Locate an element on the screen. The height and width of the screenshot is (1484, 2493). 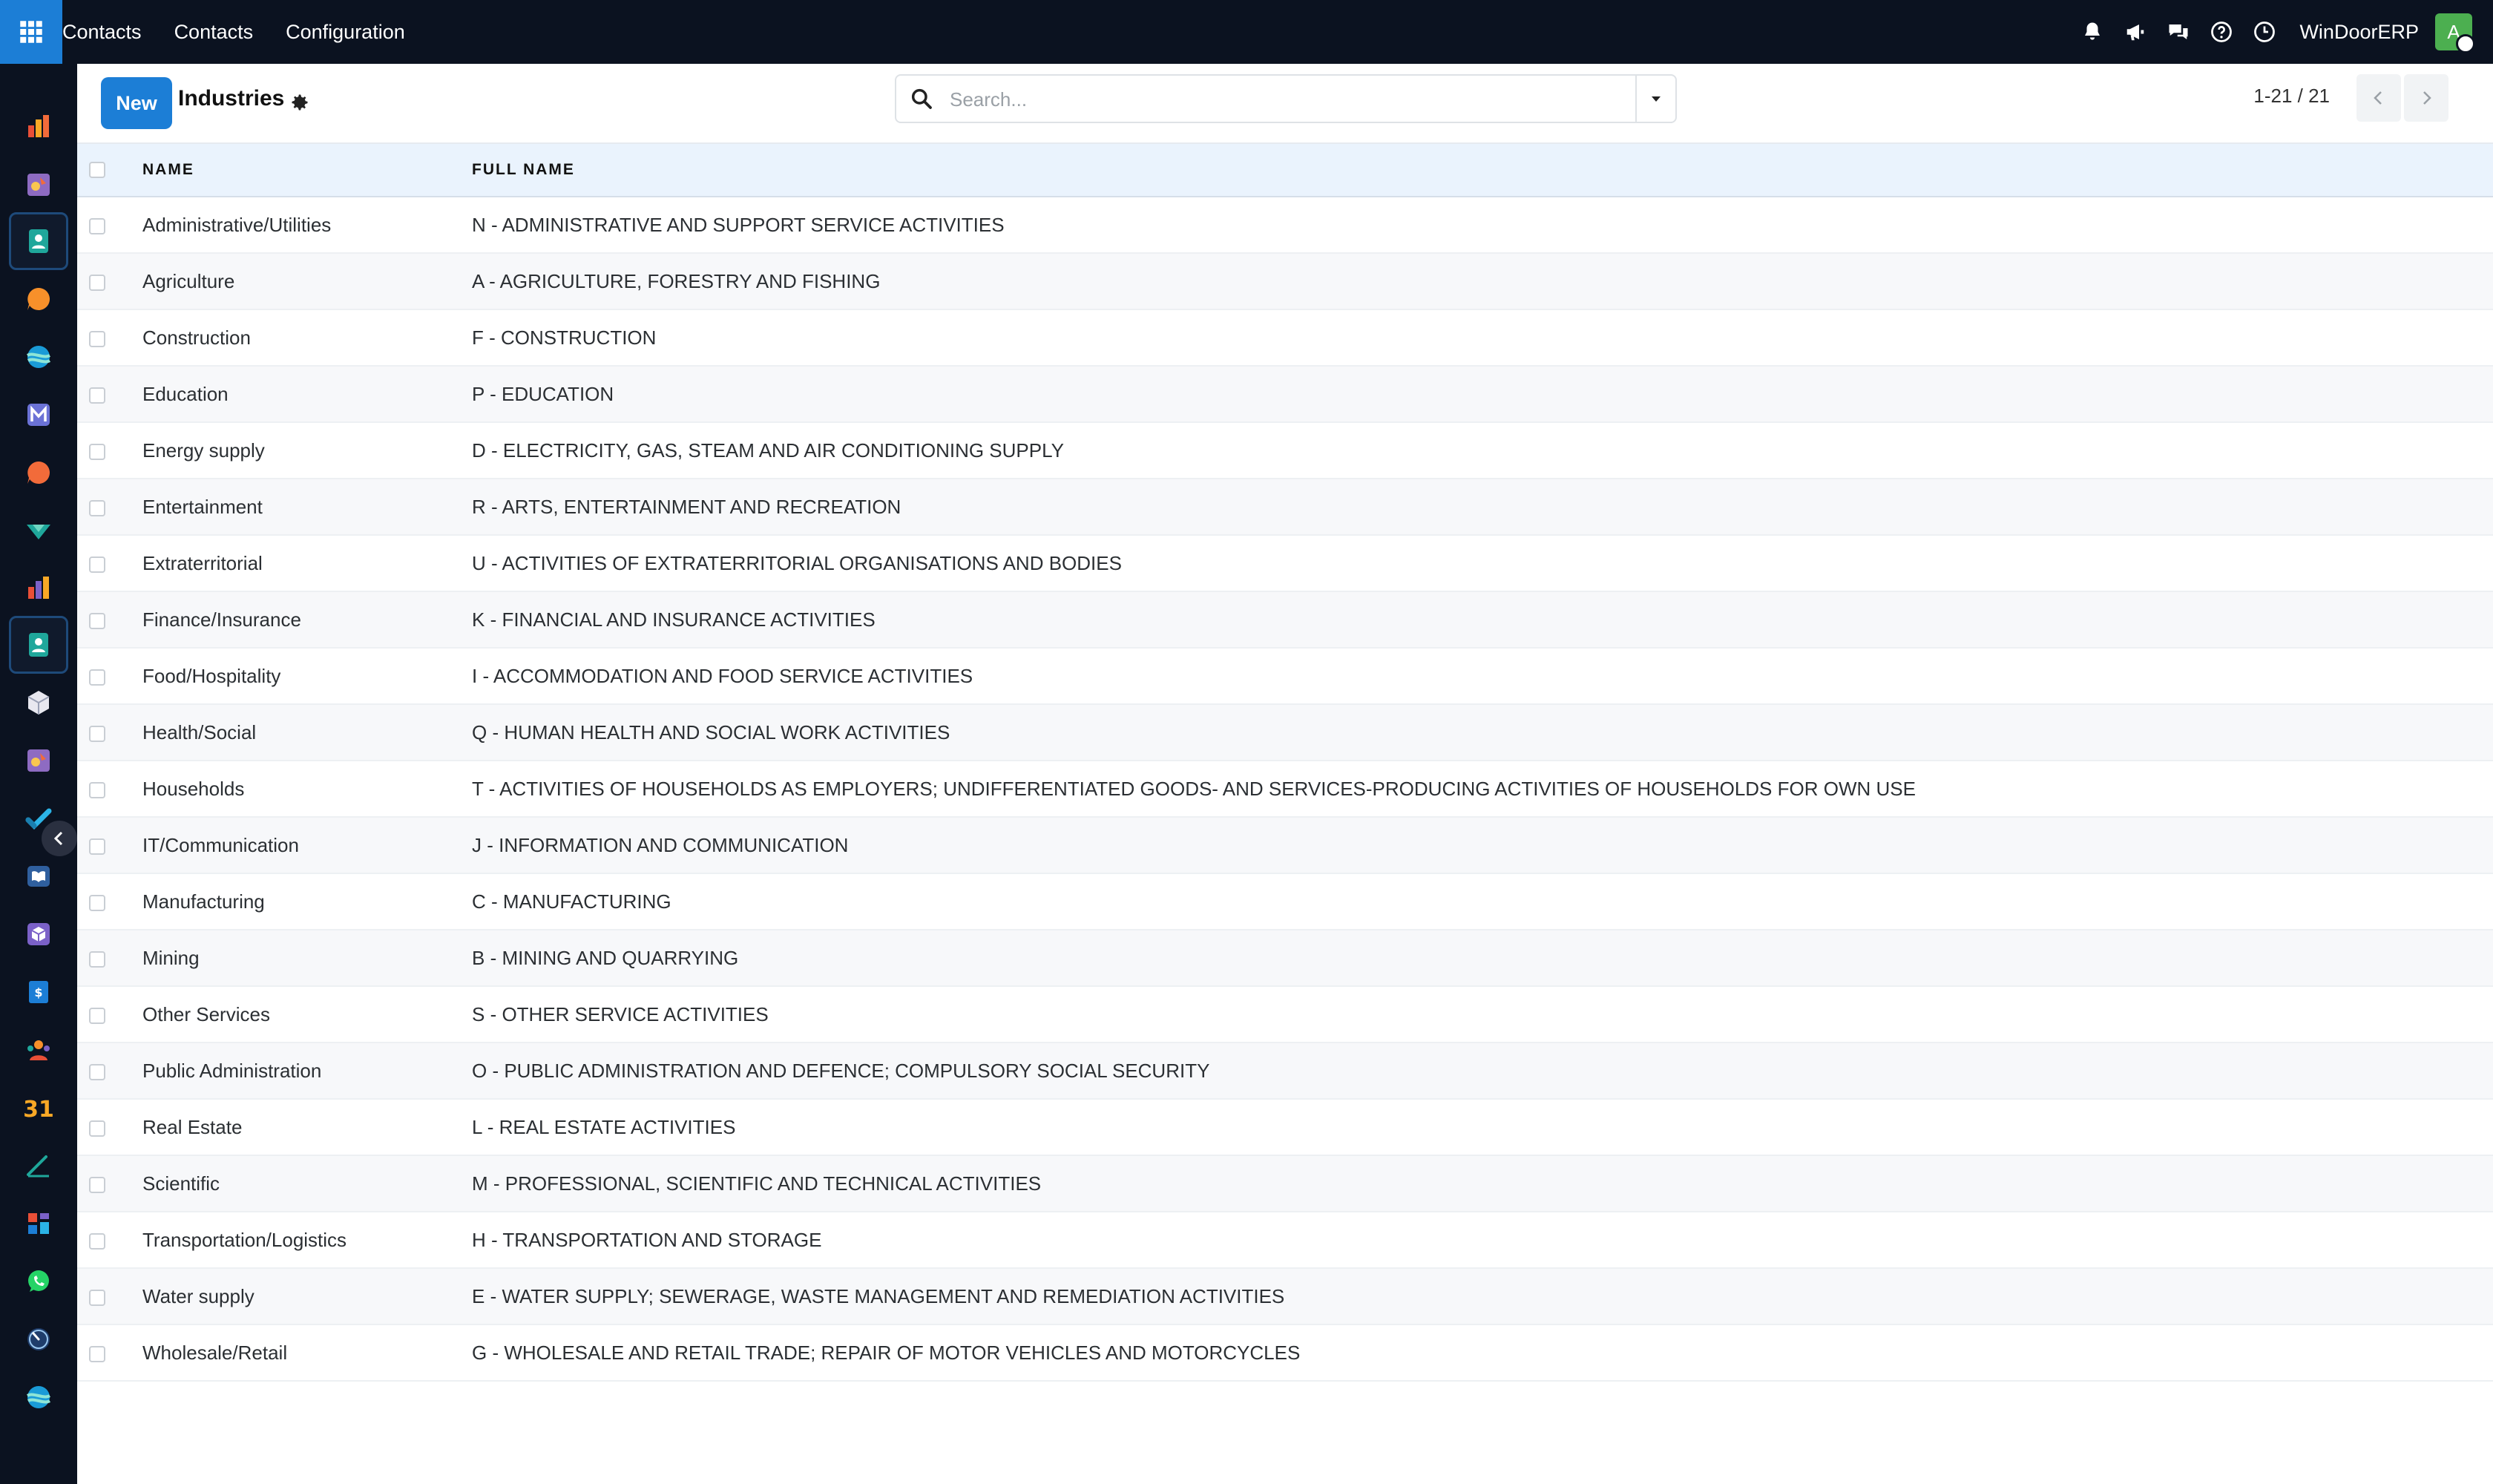
cell-name: Construction is located at coordinates (307, 337).